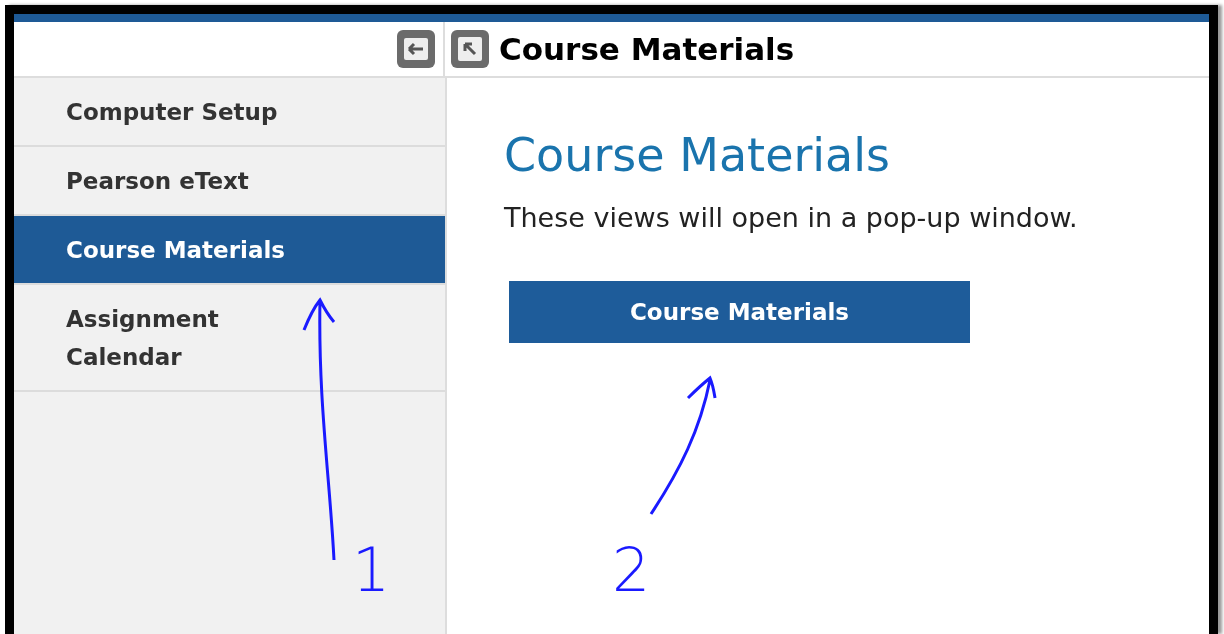 The height and width of the screenshot is (634, 1224). I want to click on collapse-button, so click(416, 49).